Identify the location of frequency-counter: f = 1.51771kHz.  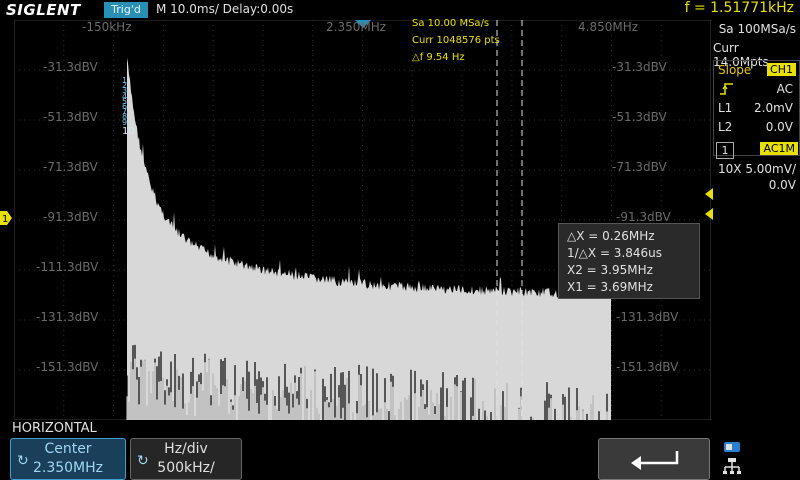
(739, 8).